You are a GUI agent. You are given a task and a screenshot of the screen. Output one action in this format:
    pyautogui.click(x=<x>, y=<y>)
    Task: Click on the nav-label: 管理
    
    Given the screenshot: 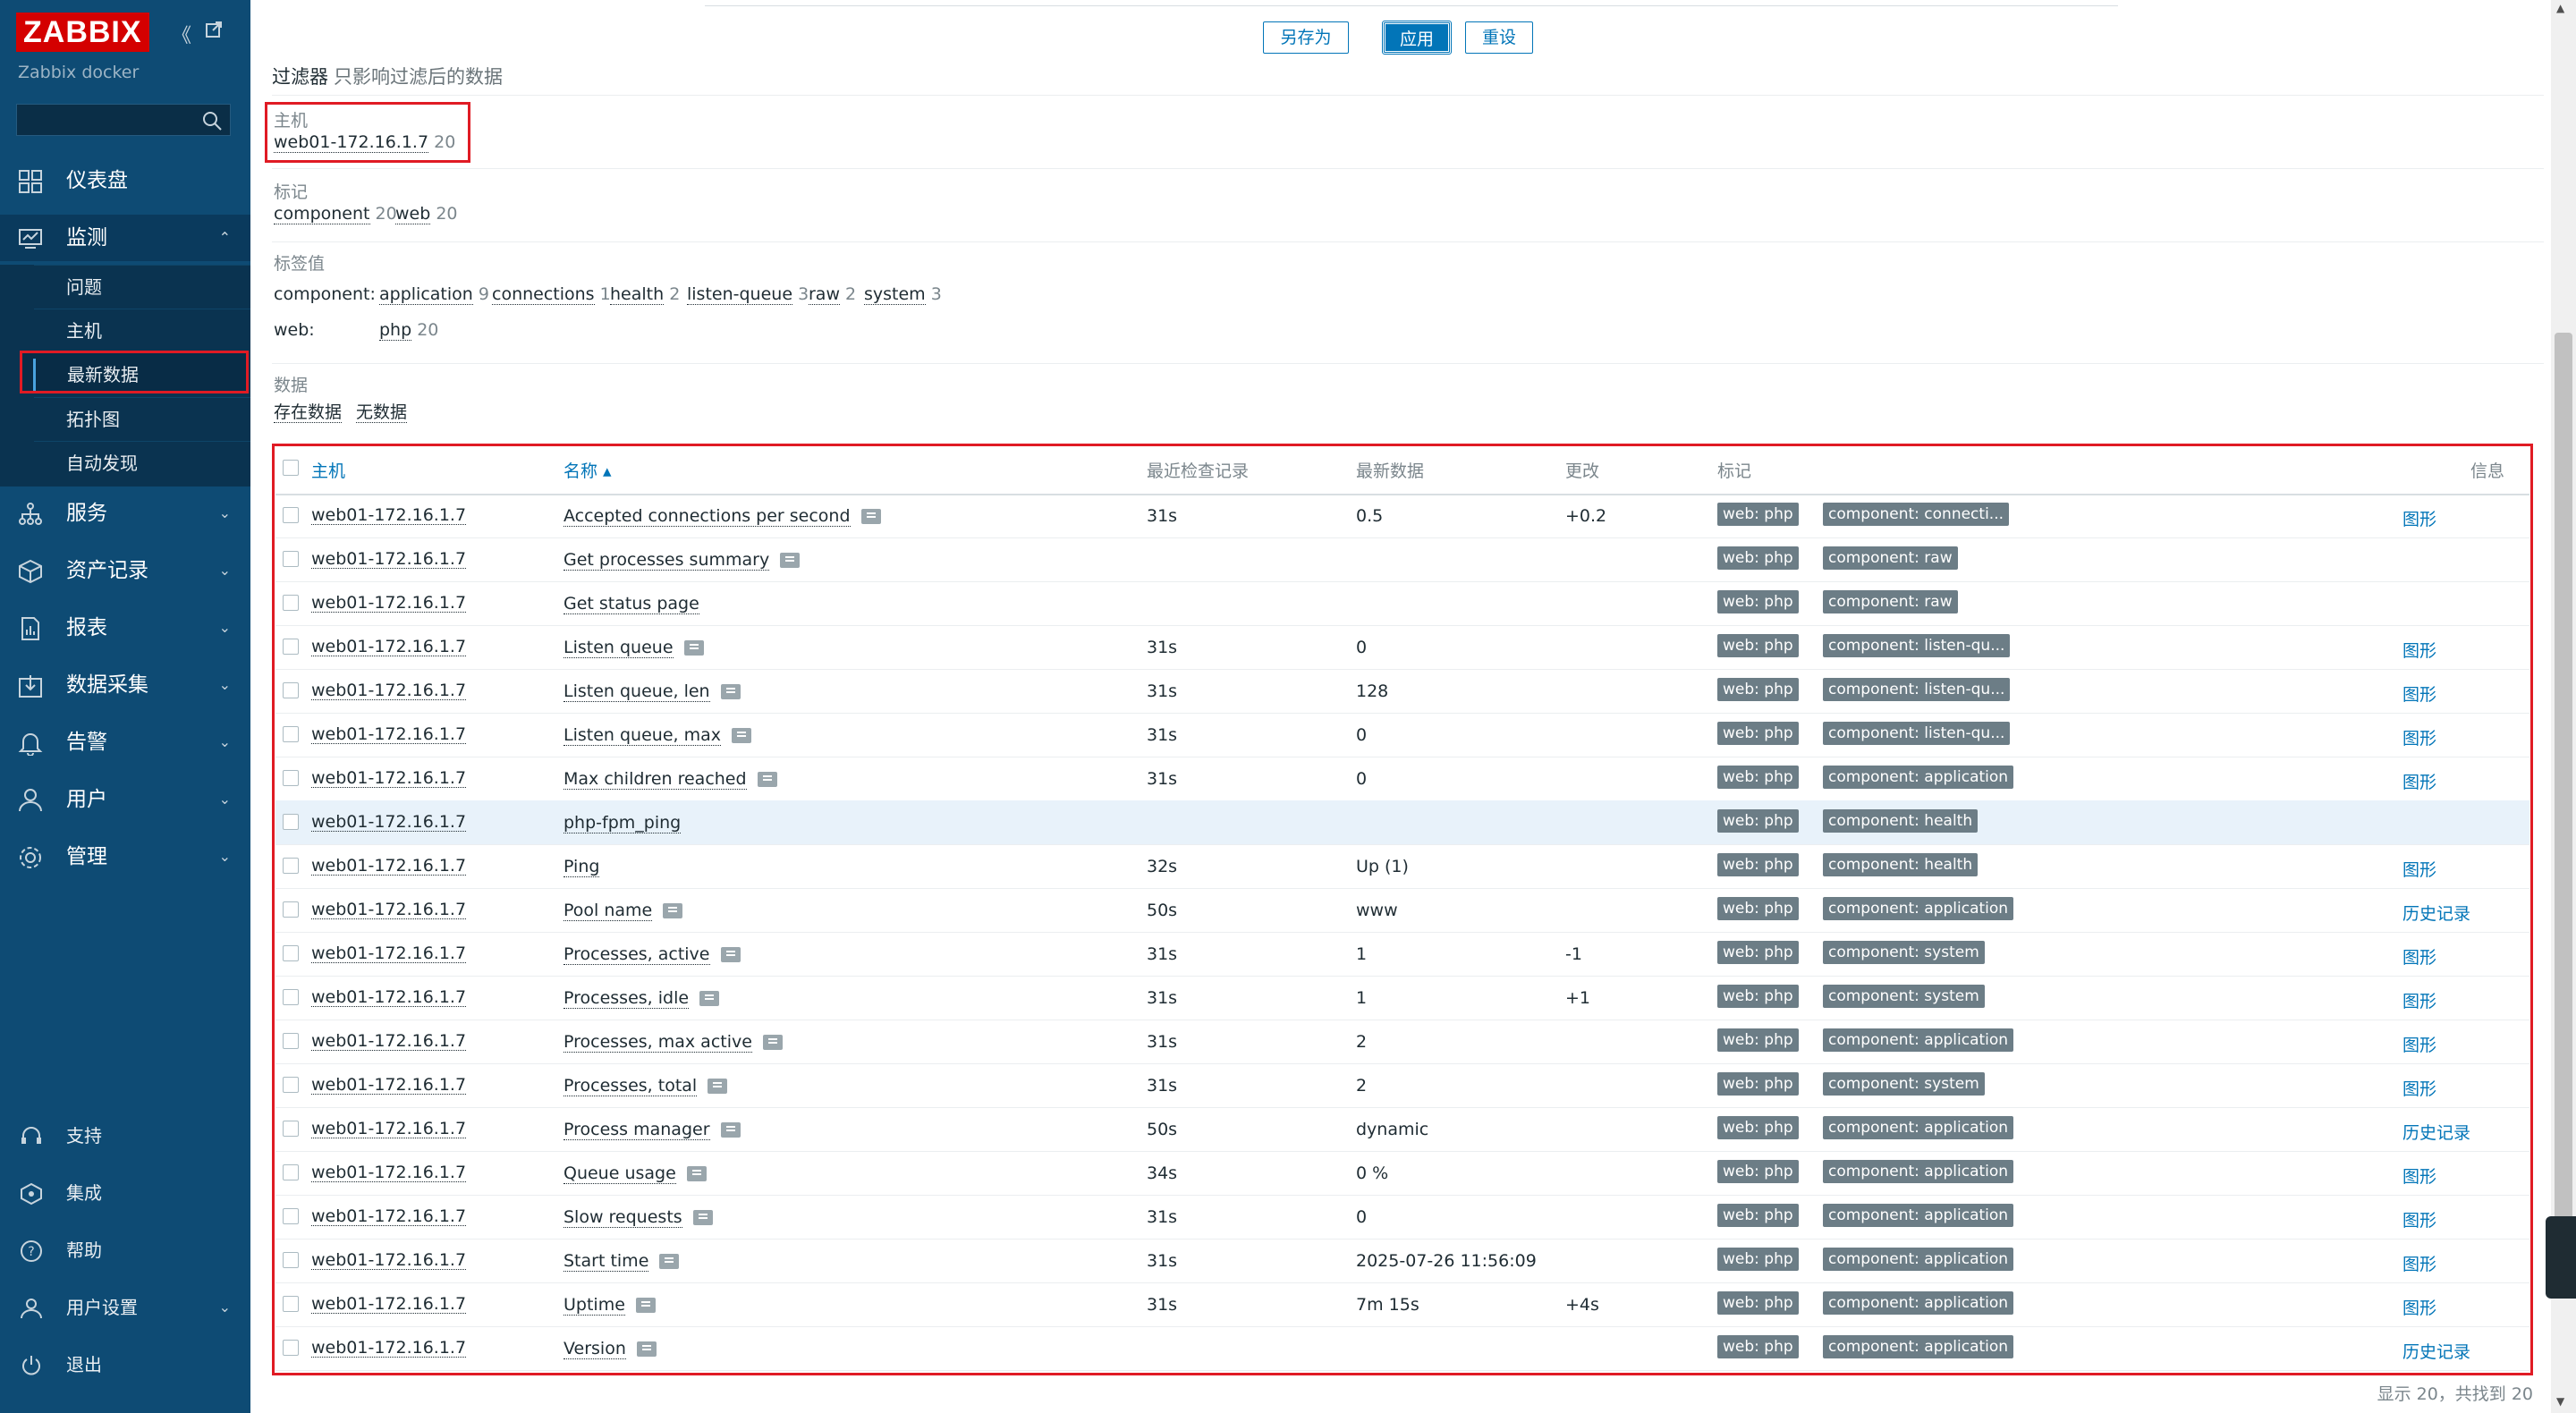 What is the action you would take?
    pyautogui.click(x=86, y=856)
    